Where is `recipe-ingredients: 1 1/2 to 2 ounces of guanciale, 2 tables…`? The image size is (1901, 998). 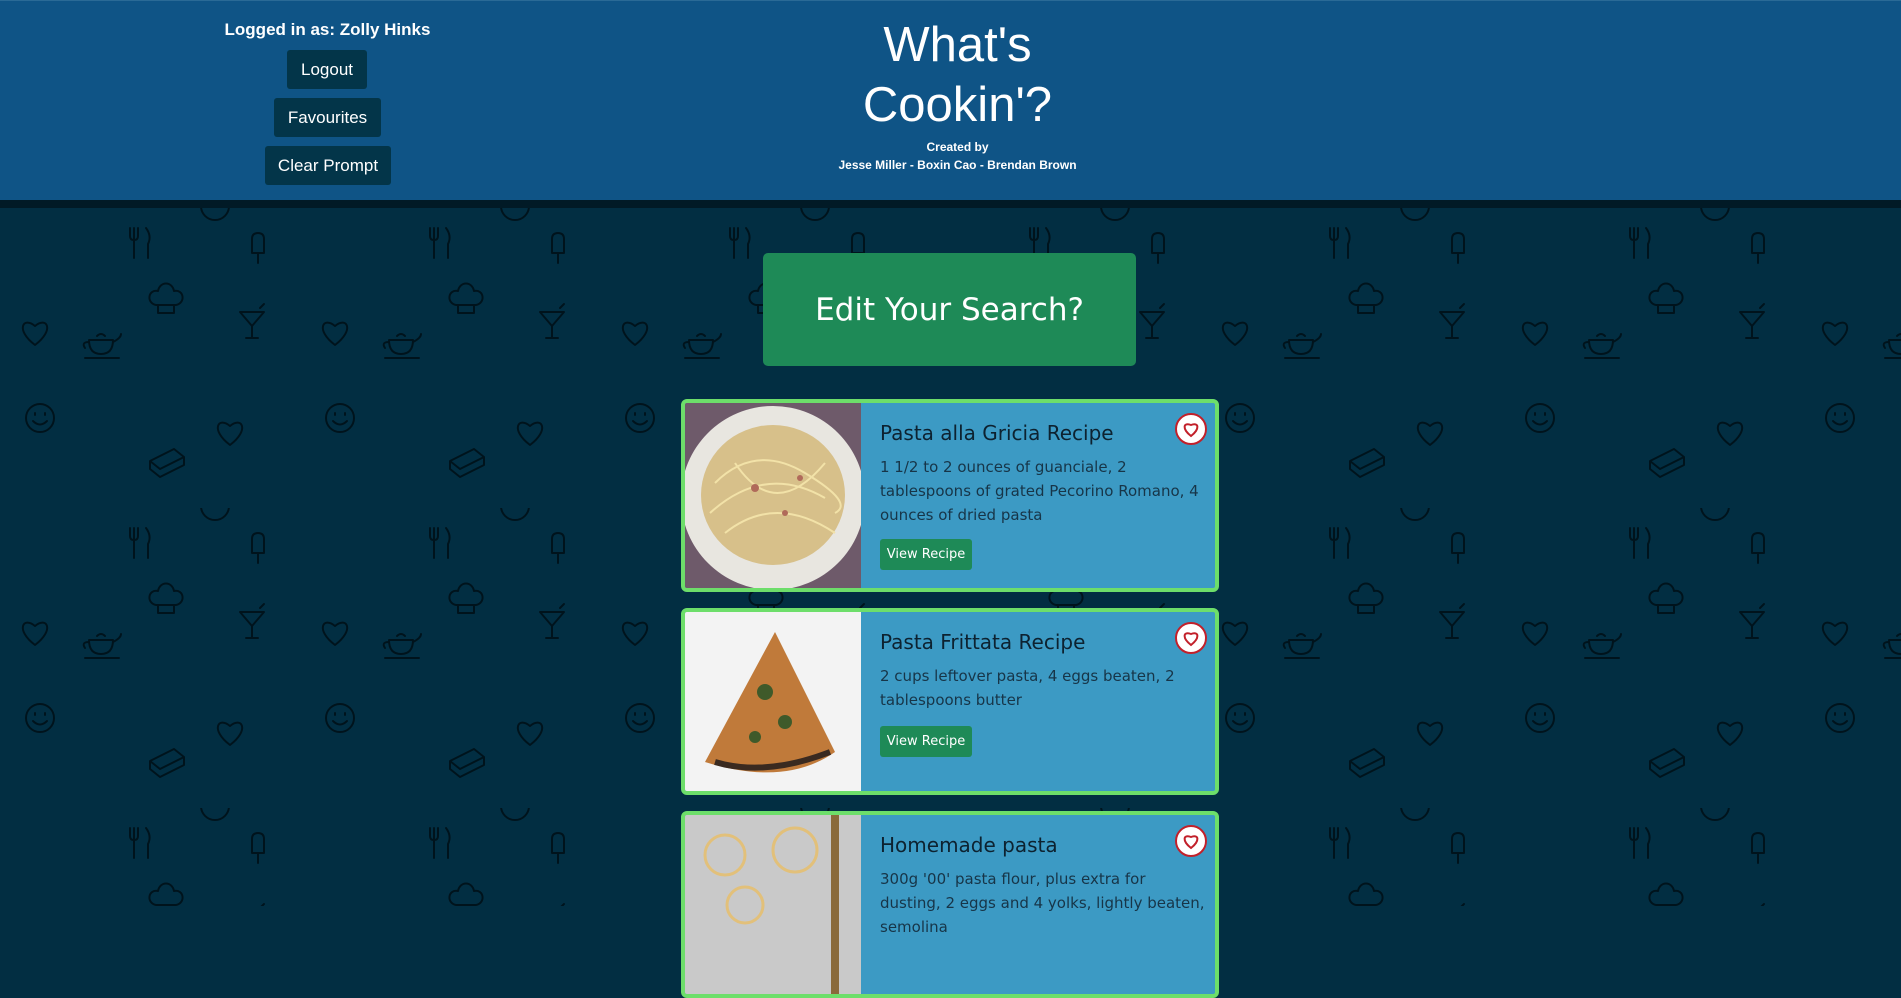 recipe-ingredients: 1 1/2 to 2 ounces of guanciale, 2 tables… is located at coordinates (1039, 491).